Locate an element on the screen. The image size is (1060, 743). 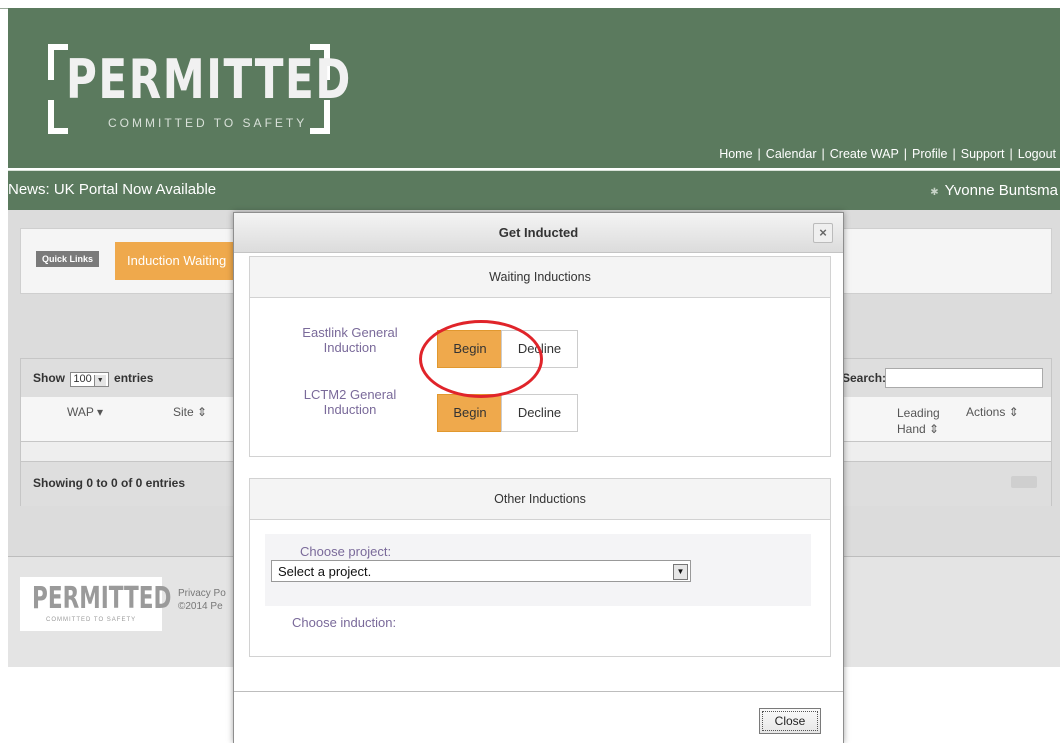
footer-logo: PERMITTED COMMITTED TO SAFETY is located at coordinates (95, 604).